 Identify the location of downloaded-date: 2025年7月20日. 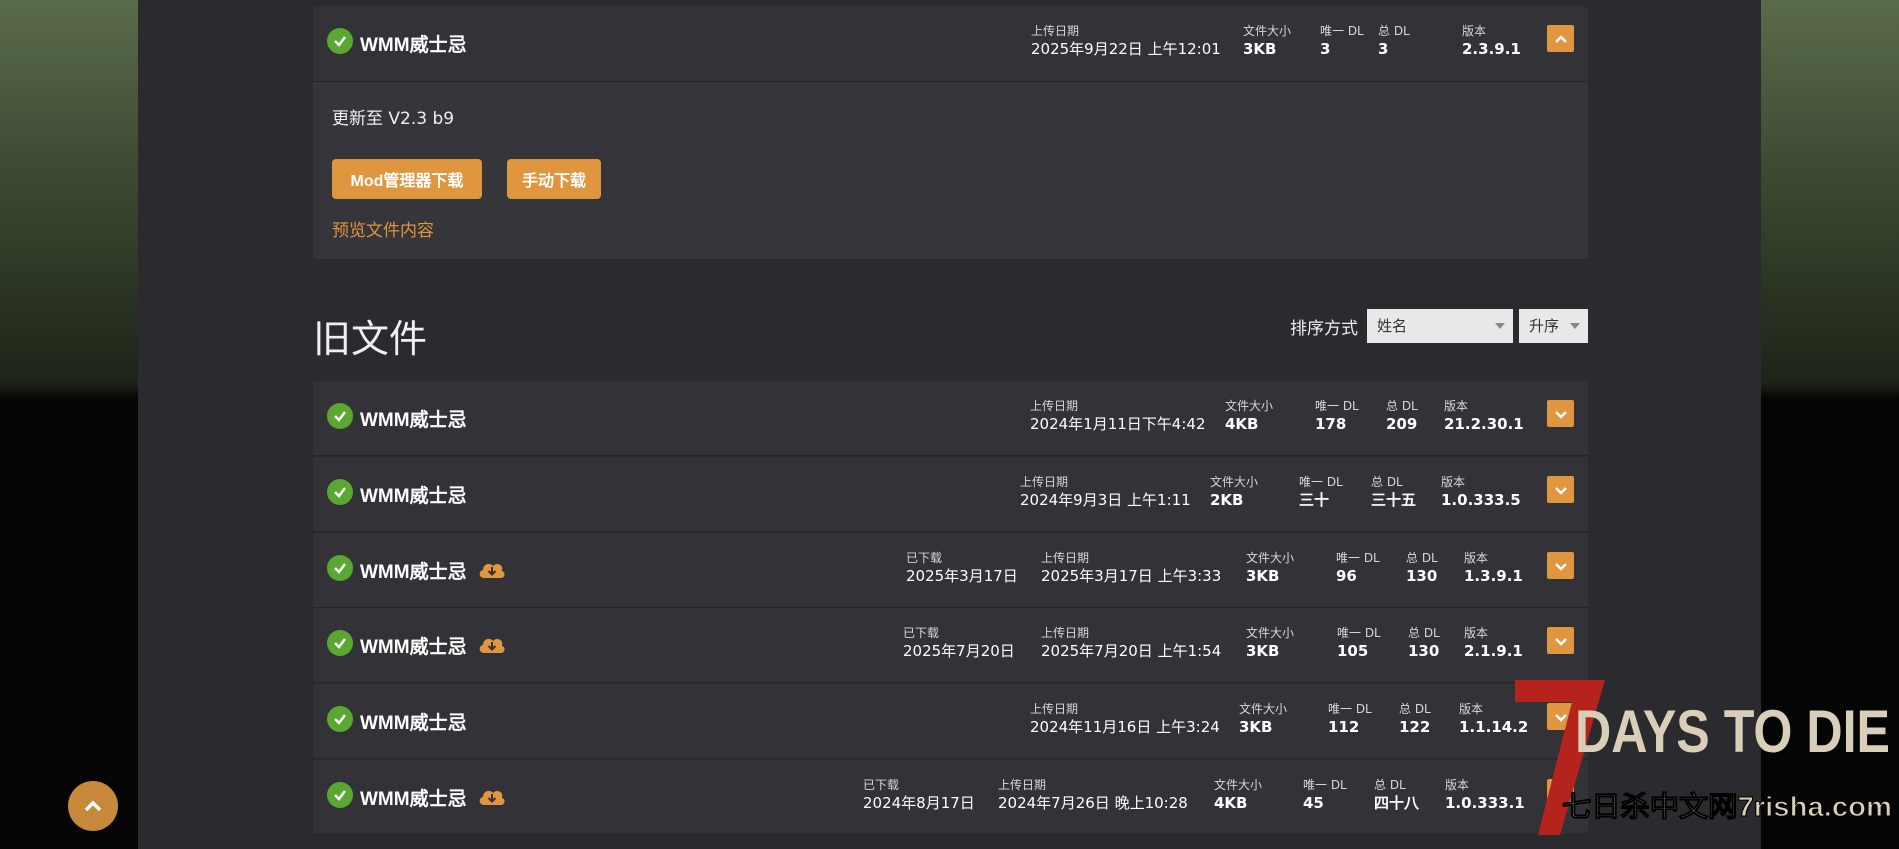
(959, 651).